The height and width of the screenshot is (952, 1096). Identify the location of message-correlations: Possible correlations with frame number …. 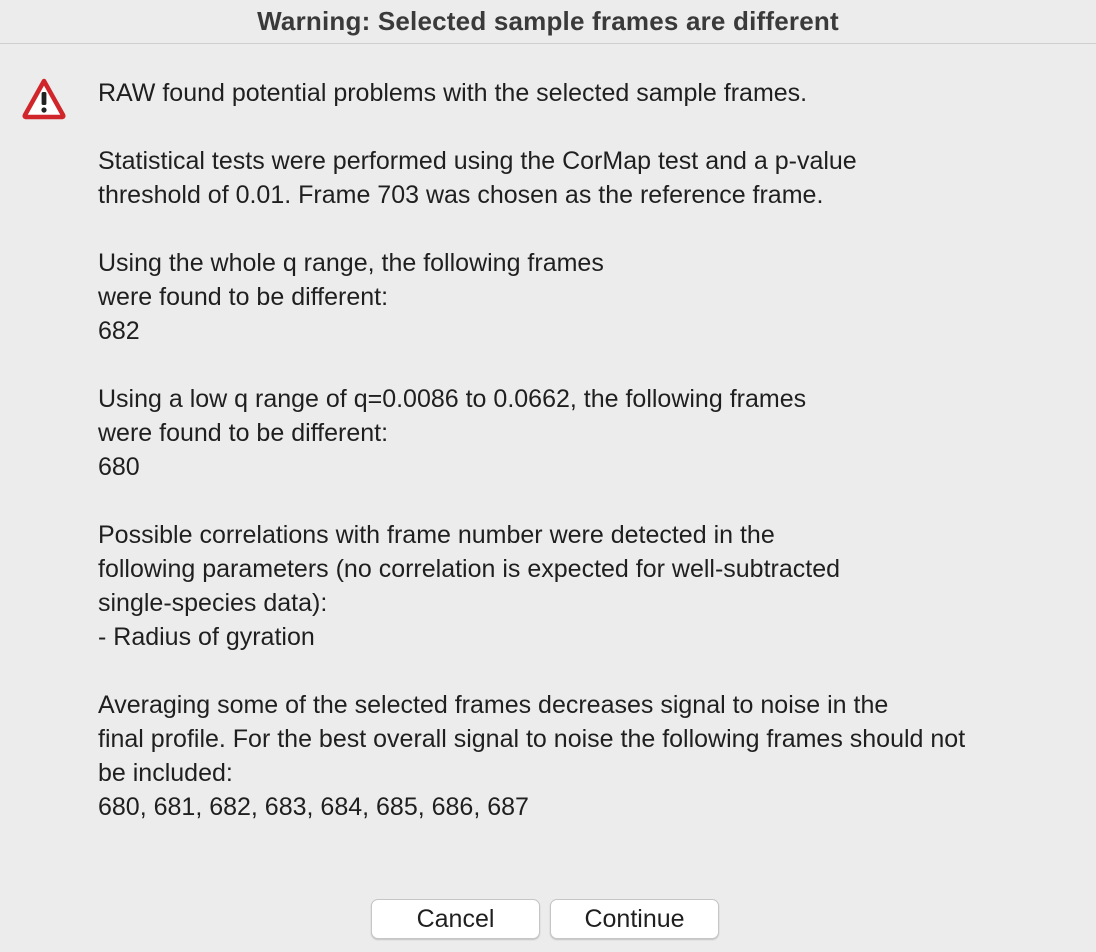
(469, 586).